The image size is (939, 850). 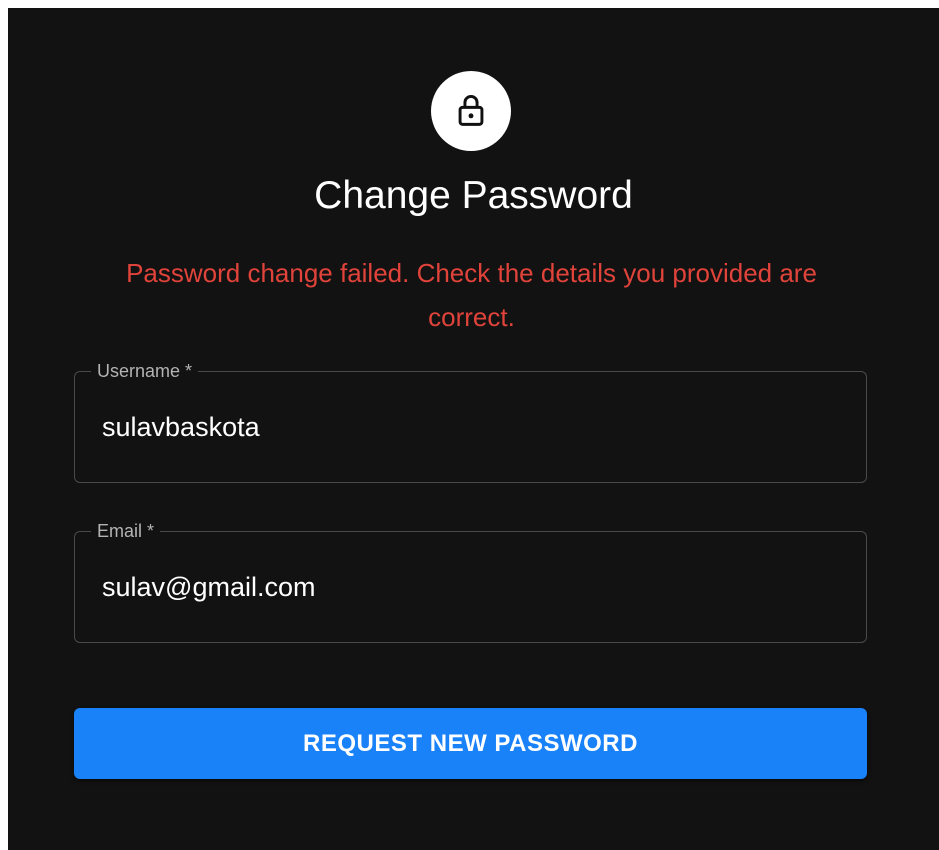 What do you see at coordinates (472, 587) in the screenshot?
I see `email-input` at bounding box center [472, 587].